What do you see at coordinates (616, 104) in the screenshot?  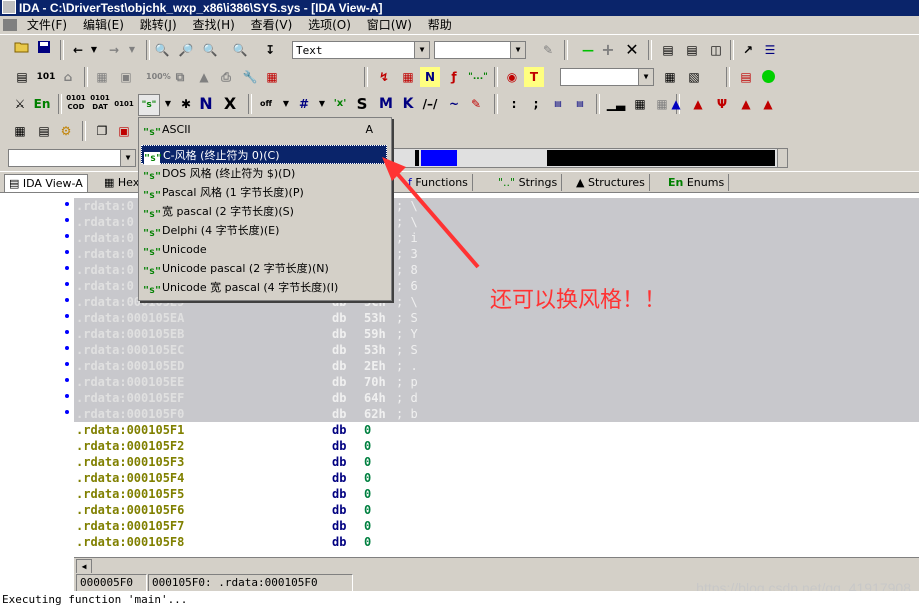 I see `bar-chart-icon: ▁▃` at bounding box center [616, 104].